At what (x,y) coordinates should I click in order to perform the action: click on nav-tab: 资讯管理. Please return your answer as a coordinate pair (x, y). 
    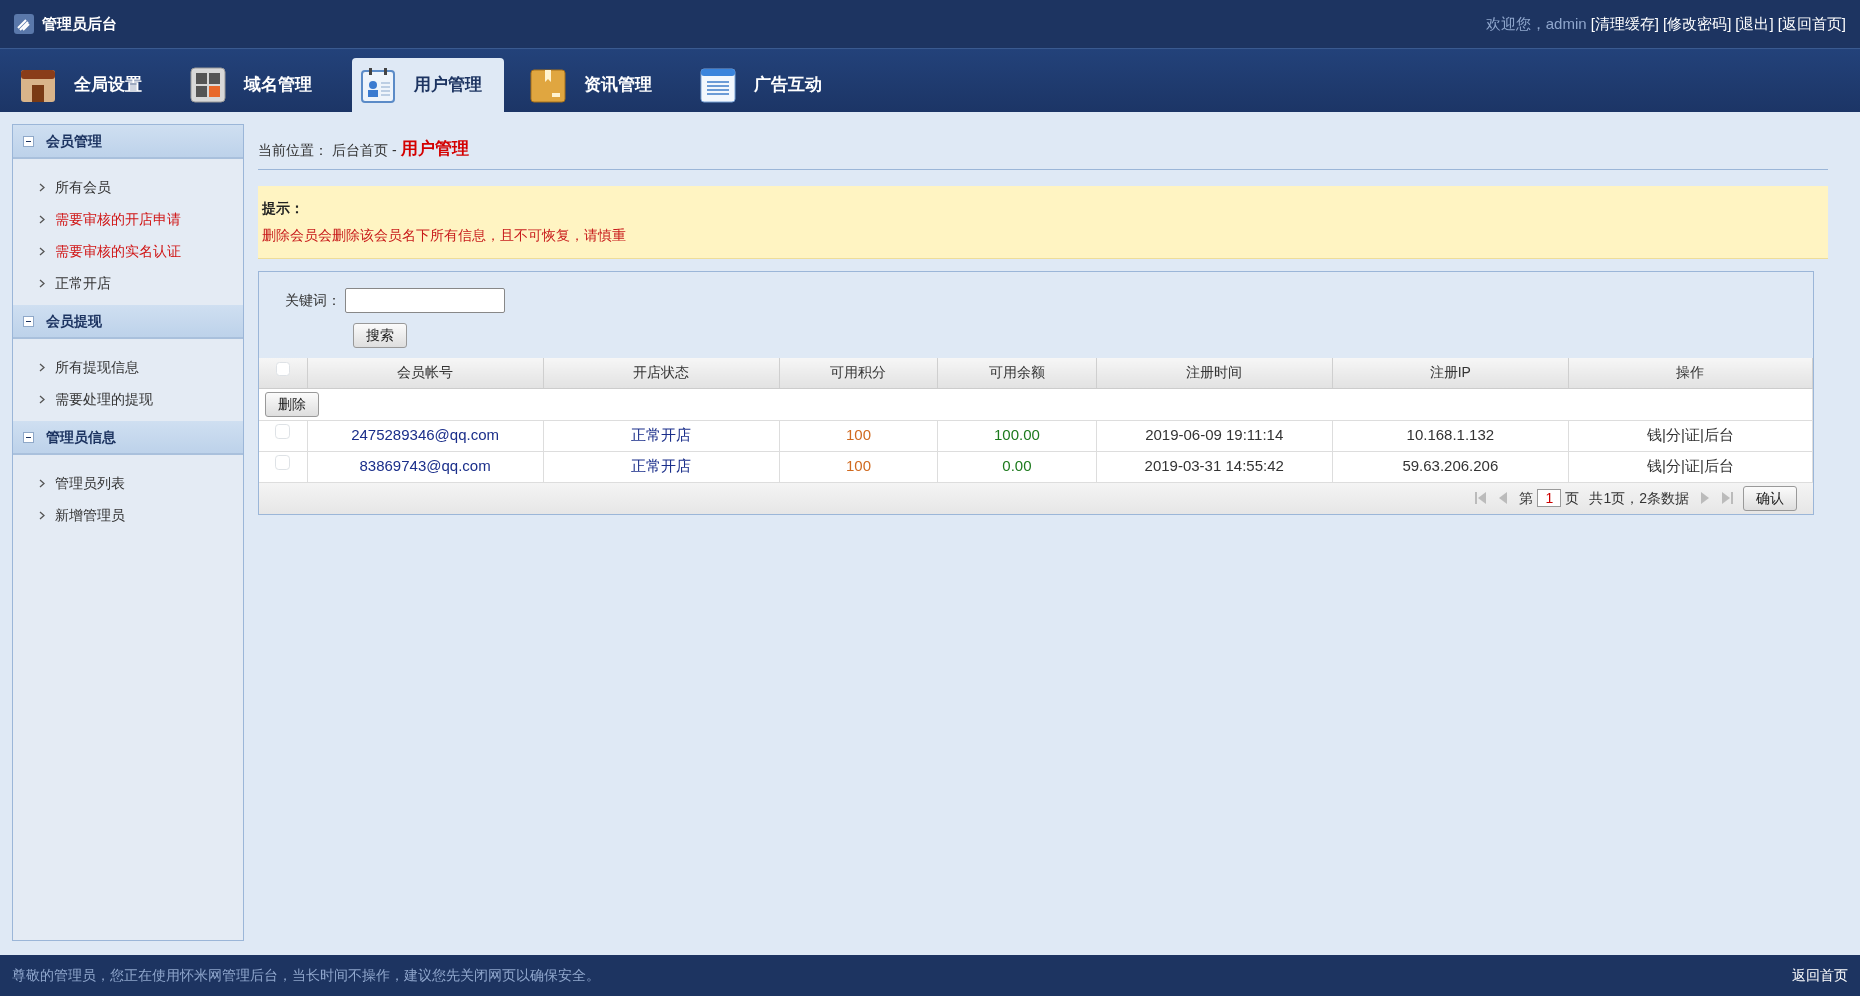
    Looking at the image, I should click on (598, 85).